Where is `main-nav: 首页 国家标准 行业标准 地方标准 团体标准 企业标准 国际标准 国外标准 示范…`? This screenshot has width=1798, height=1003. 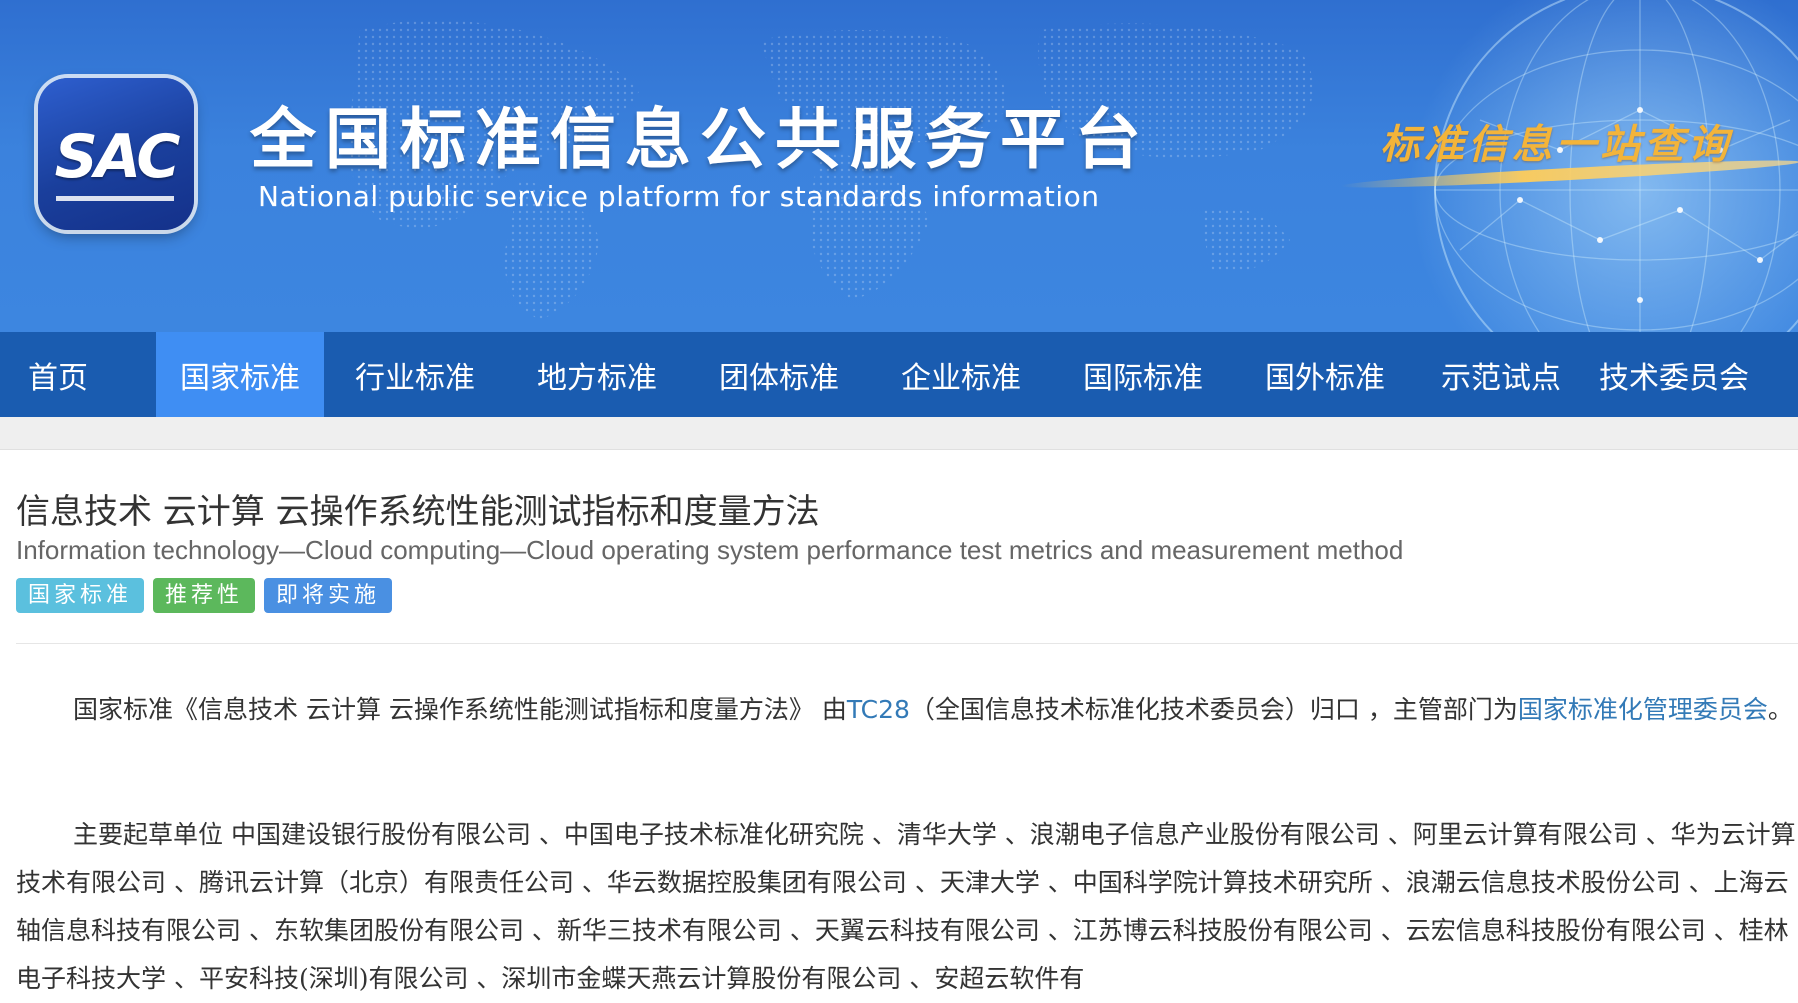 main-nav: 首页 国家标准 行业标准 地方标准 团体标准 企业标准 国际标准 国外标准 示范… is located at coordinates (899, 374).